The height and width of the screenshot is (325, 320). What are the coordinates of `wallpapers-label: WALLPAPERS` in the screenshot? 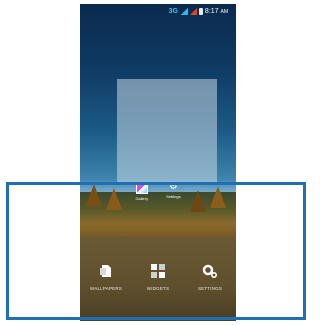 It's located at (105, 288).